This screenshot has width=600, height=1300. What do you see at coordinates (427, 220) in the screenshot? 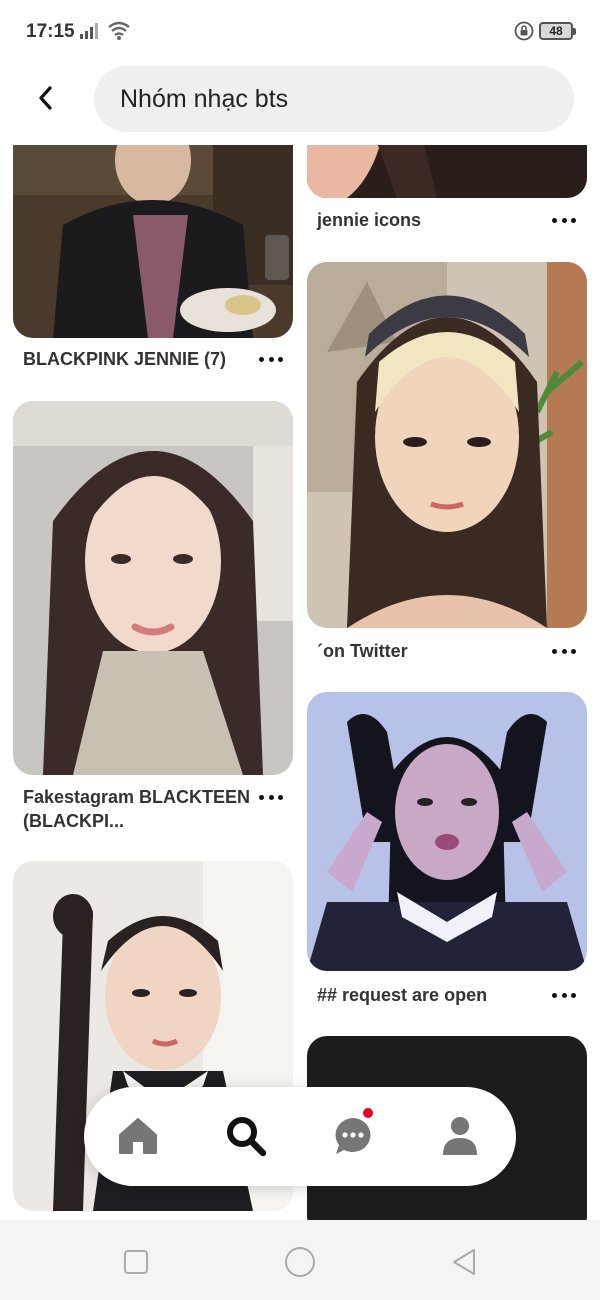
I see `pin-title: jennie icons` at bounding box center [427, 220].